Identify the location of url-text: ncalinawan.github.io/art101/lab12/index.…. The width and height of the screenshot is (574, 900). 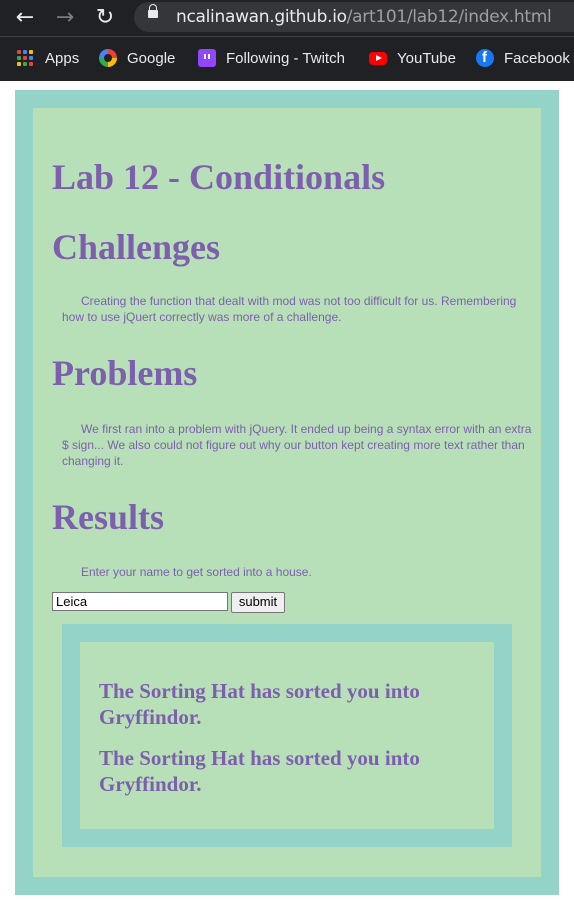
(364, 17).